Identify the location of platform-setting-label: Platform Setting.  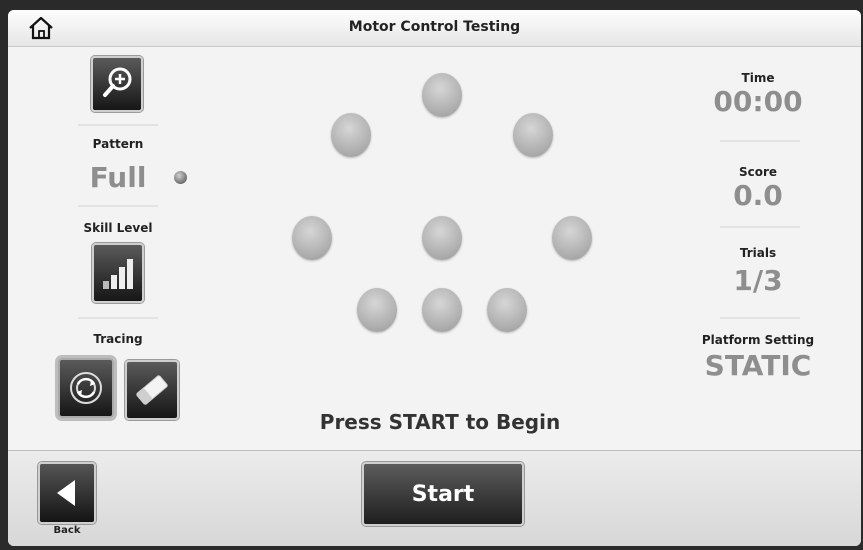
(758, 340).